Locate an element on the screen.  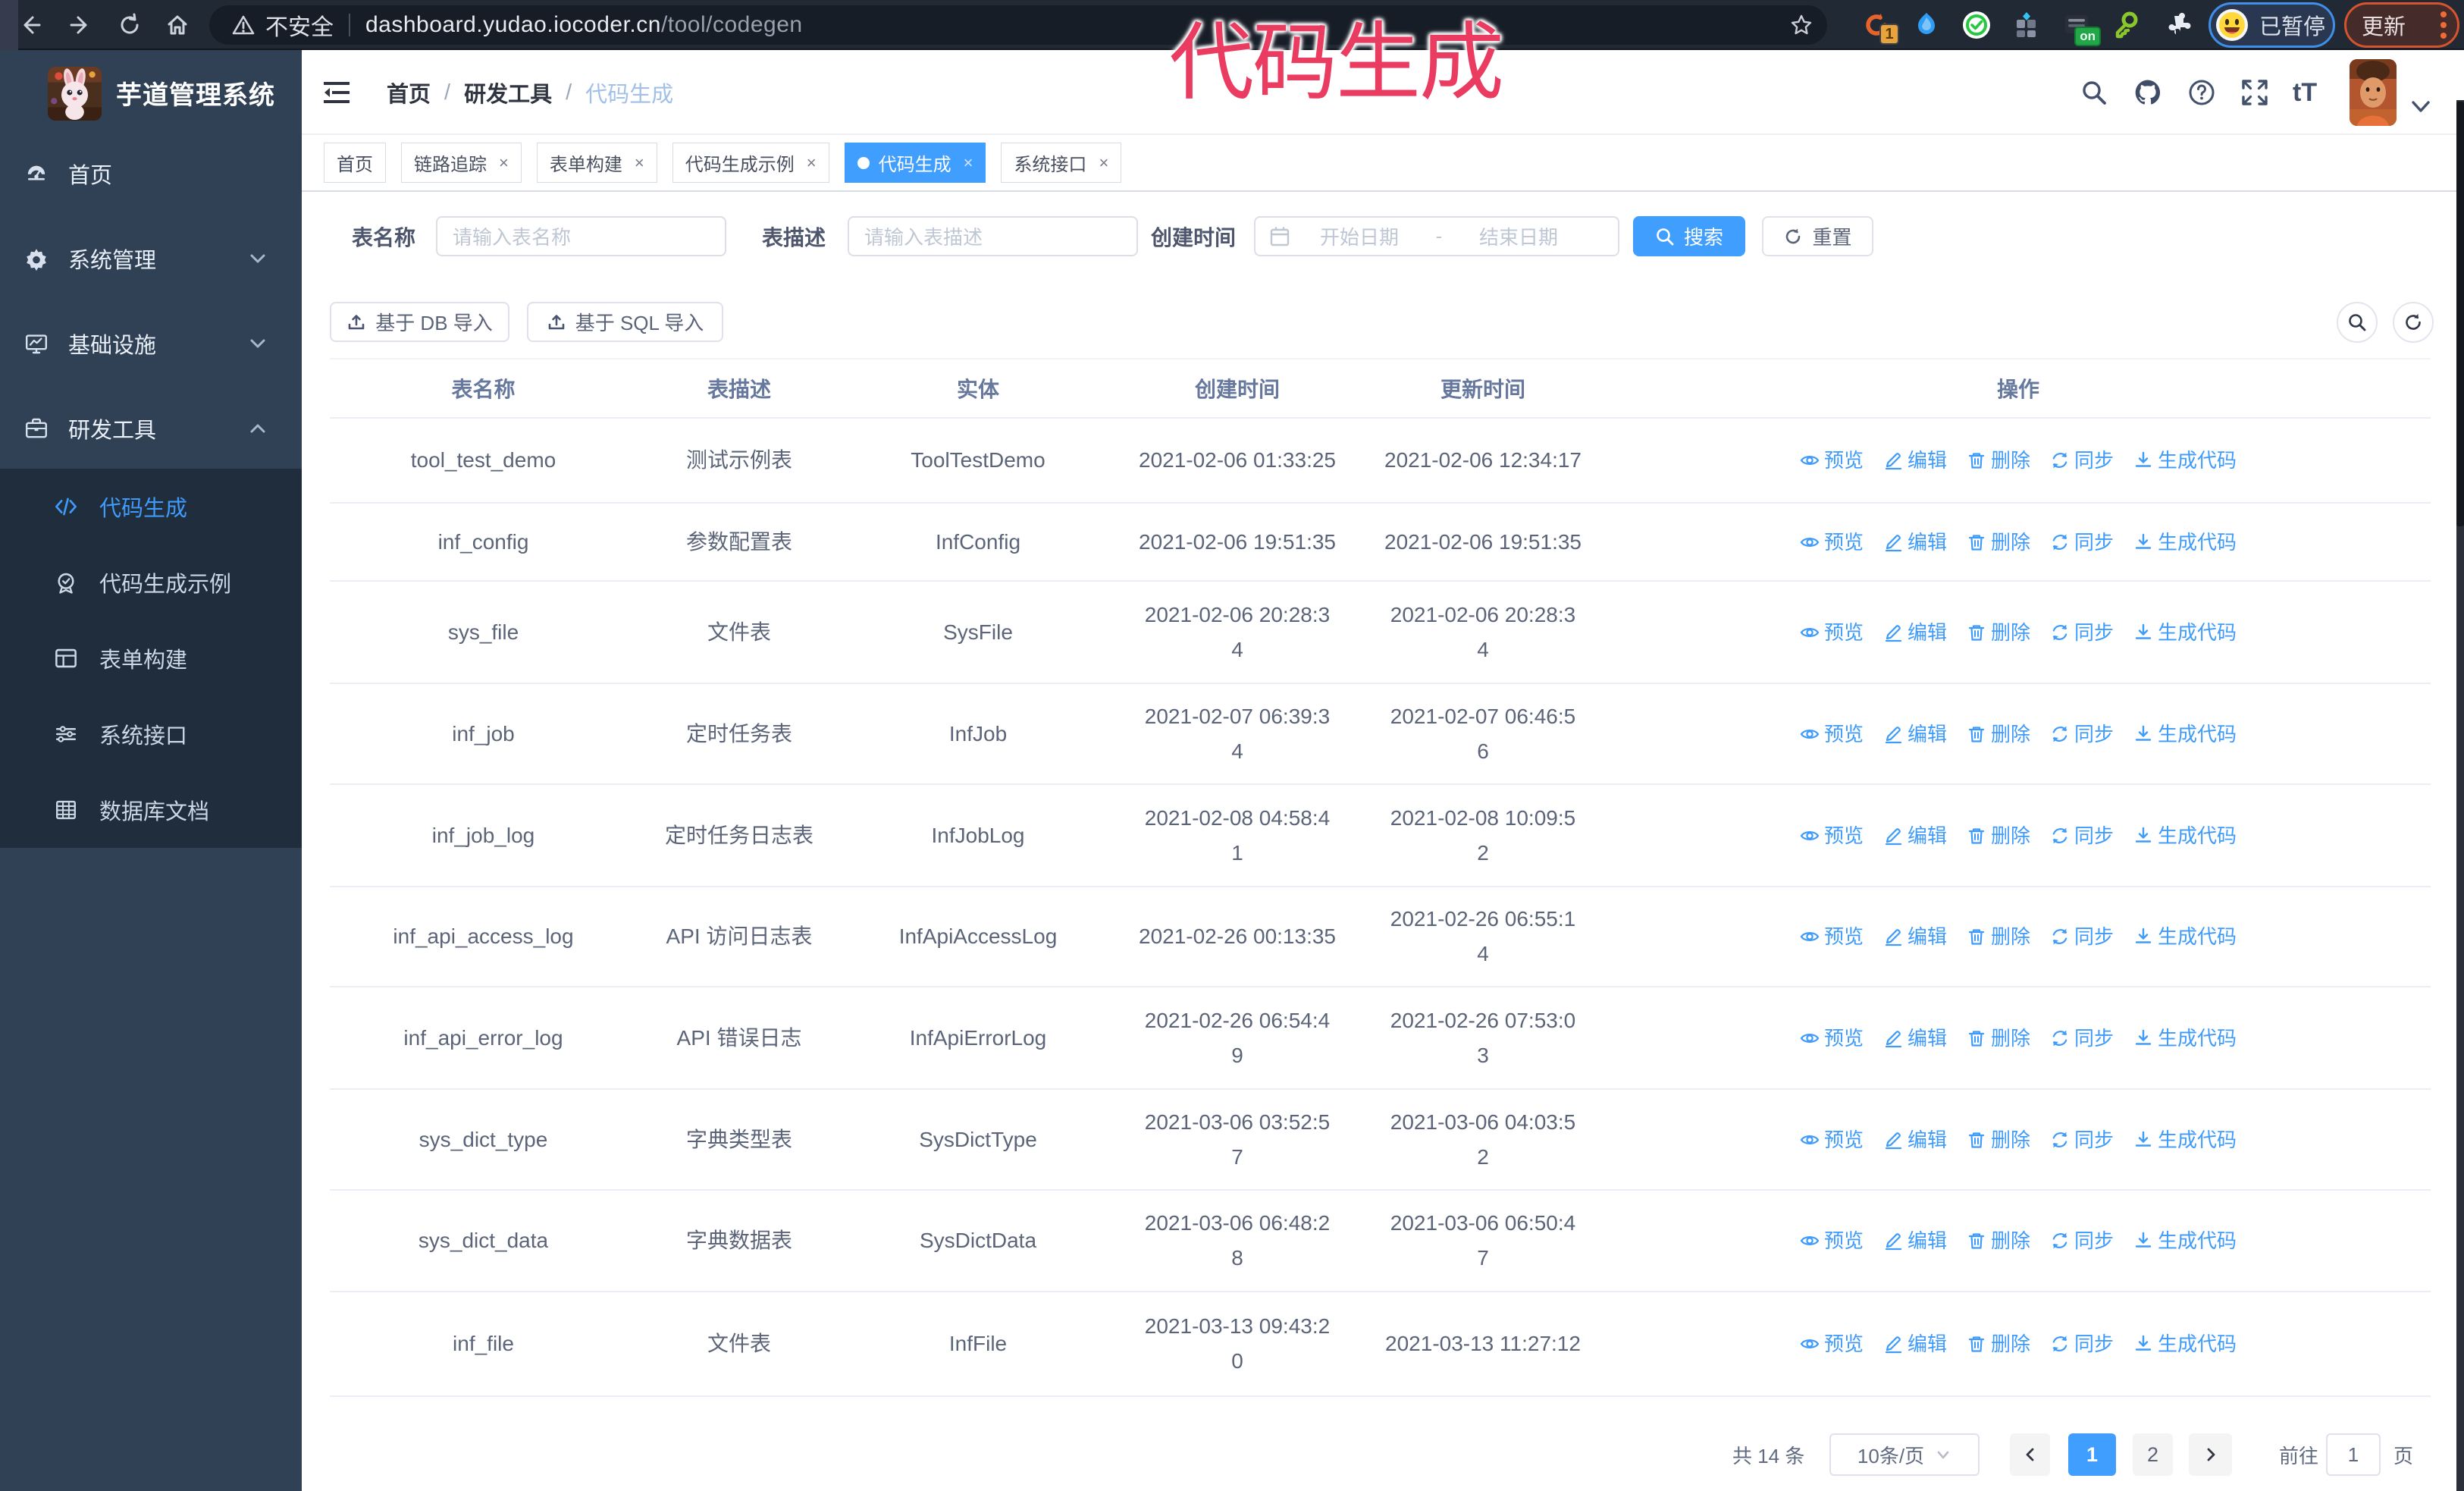
fullscreen-icon is located at coordinates (2255, 92).